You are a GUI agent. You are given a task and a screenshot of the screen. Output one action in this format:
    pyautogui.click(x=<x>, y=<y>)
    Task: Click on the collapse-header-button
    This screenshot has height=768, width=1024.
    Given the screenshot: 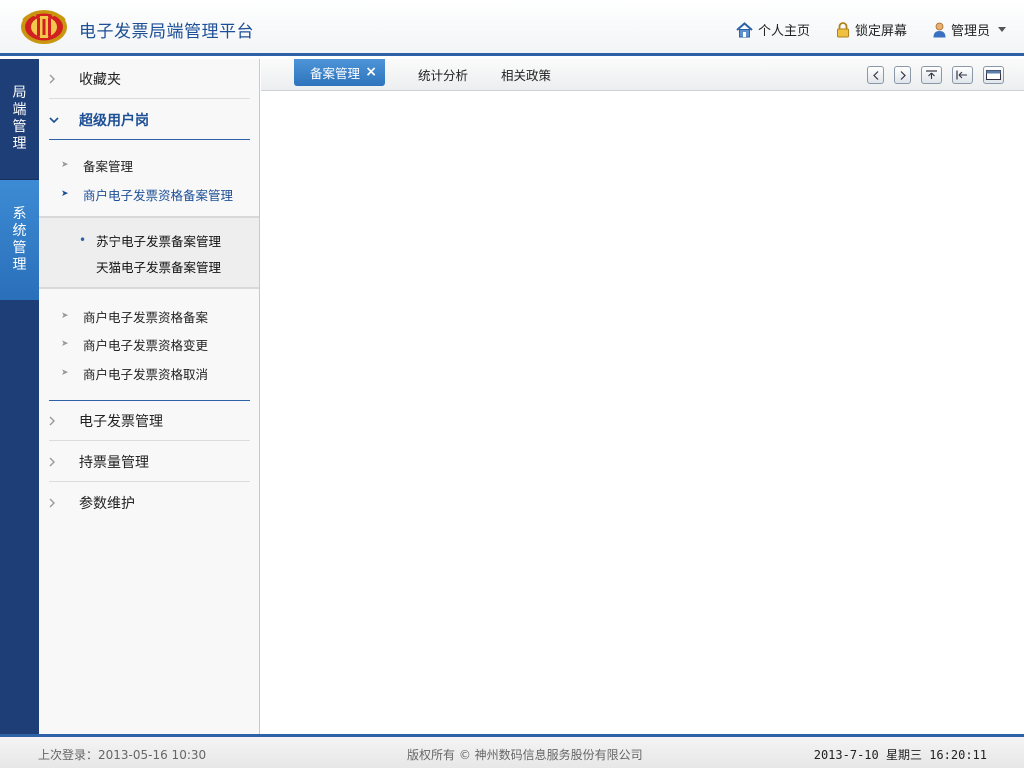 What is the action you would take?
    pyautogui.click(x=931, y=75)
    